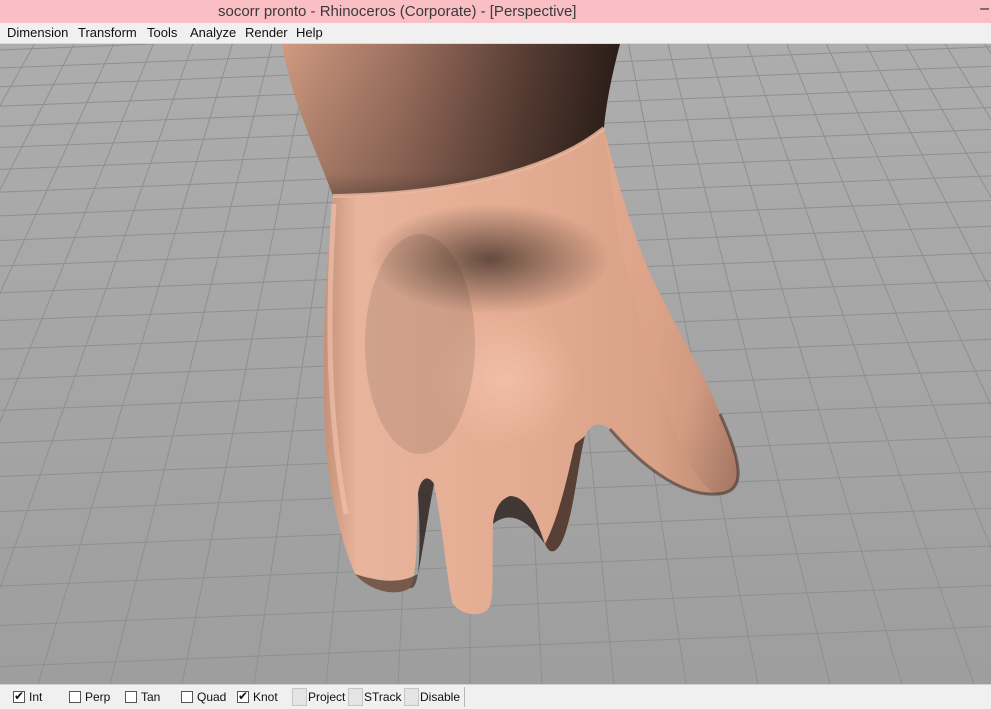 The height and width of the screenshot is (709, 991). I want to click on toggle-strack: STrack, so click(375, 697).